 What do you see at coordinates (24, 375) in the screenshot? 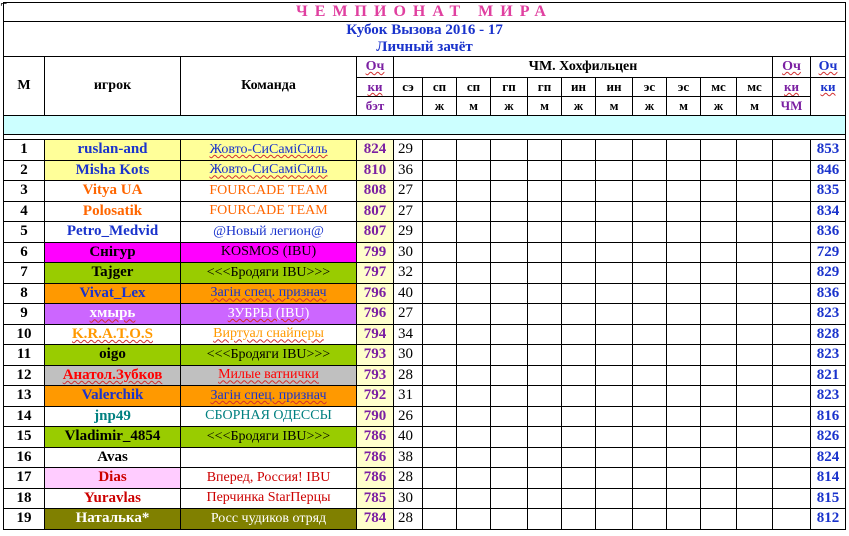
I see `rank-cell: 12` at bounding box center [24, 375].